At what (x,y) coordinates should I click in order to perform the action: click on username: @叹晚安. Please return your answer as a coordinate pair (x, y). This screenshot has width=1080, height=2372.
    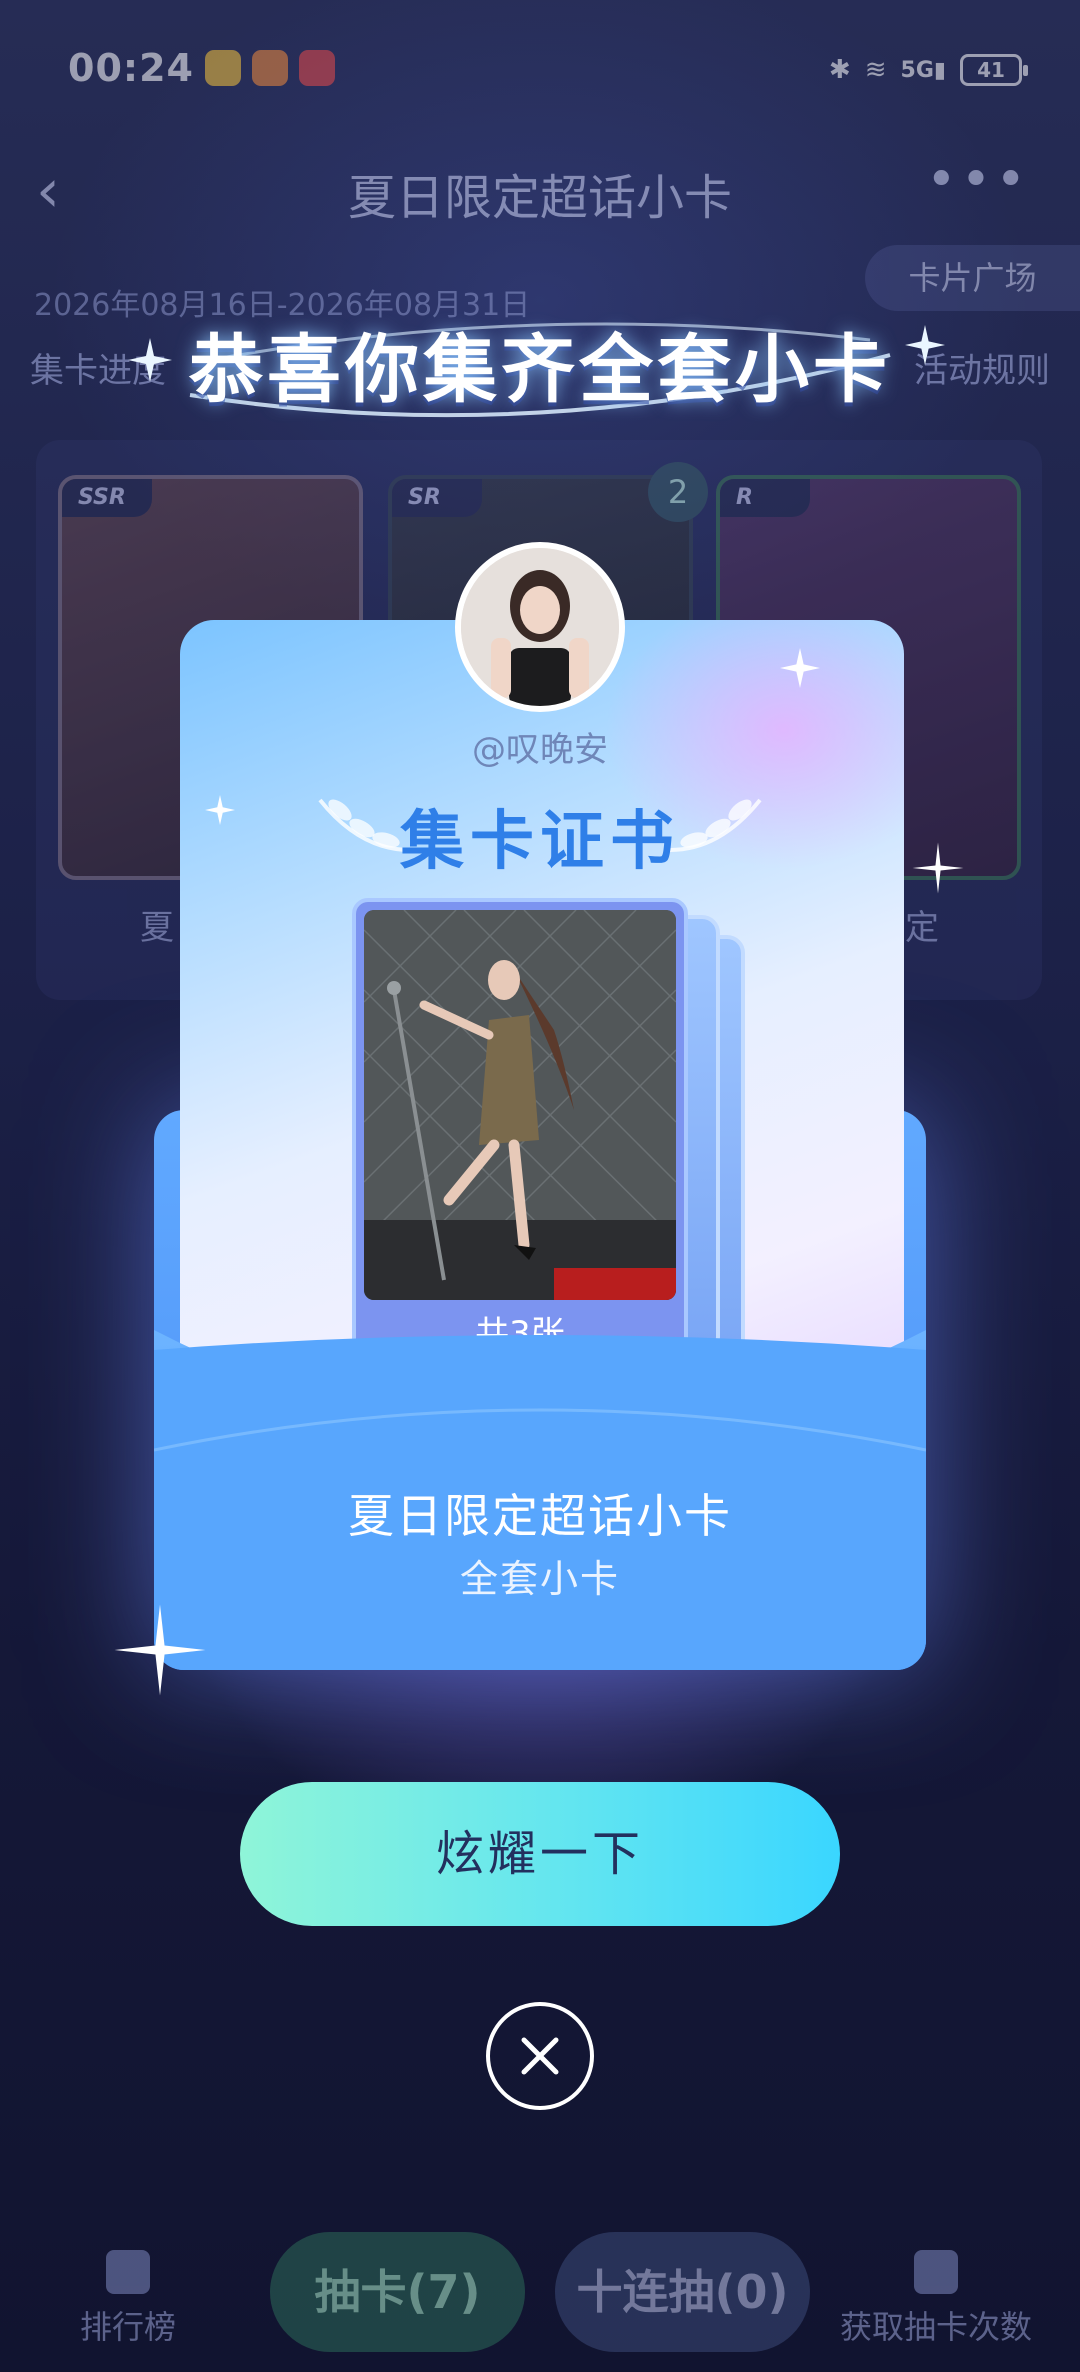
    Looking at the image, I should click on (540, 750).